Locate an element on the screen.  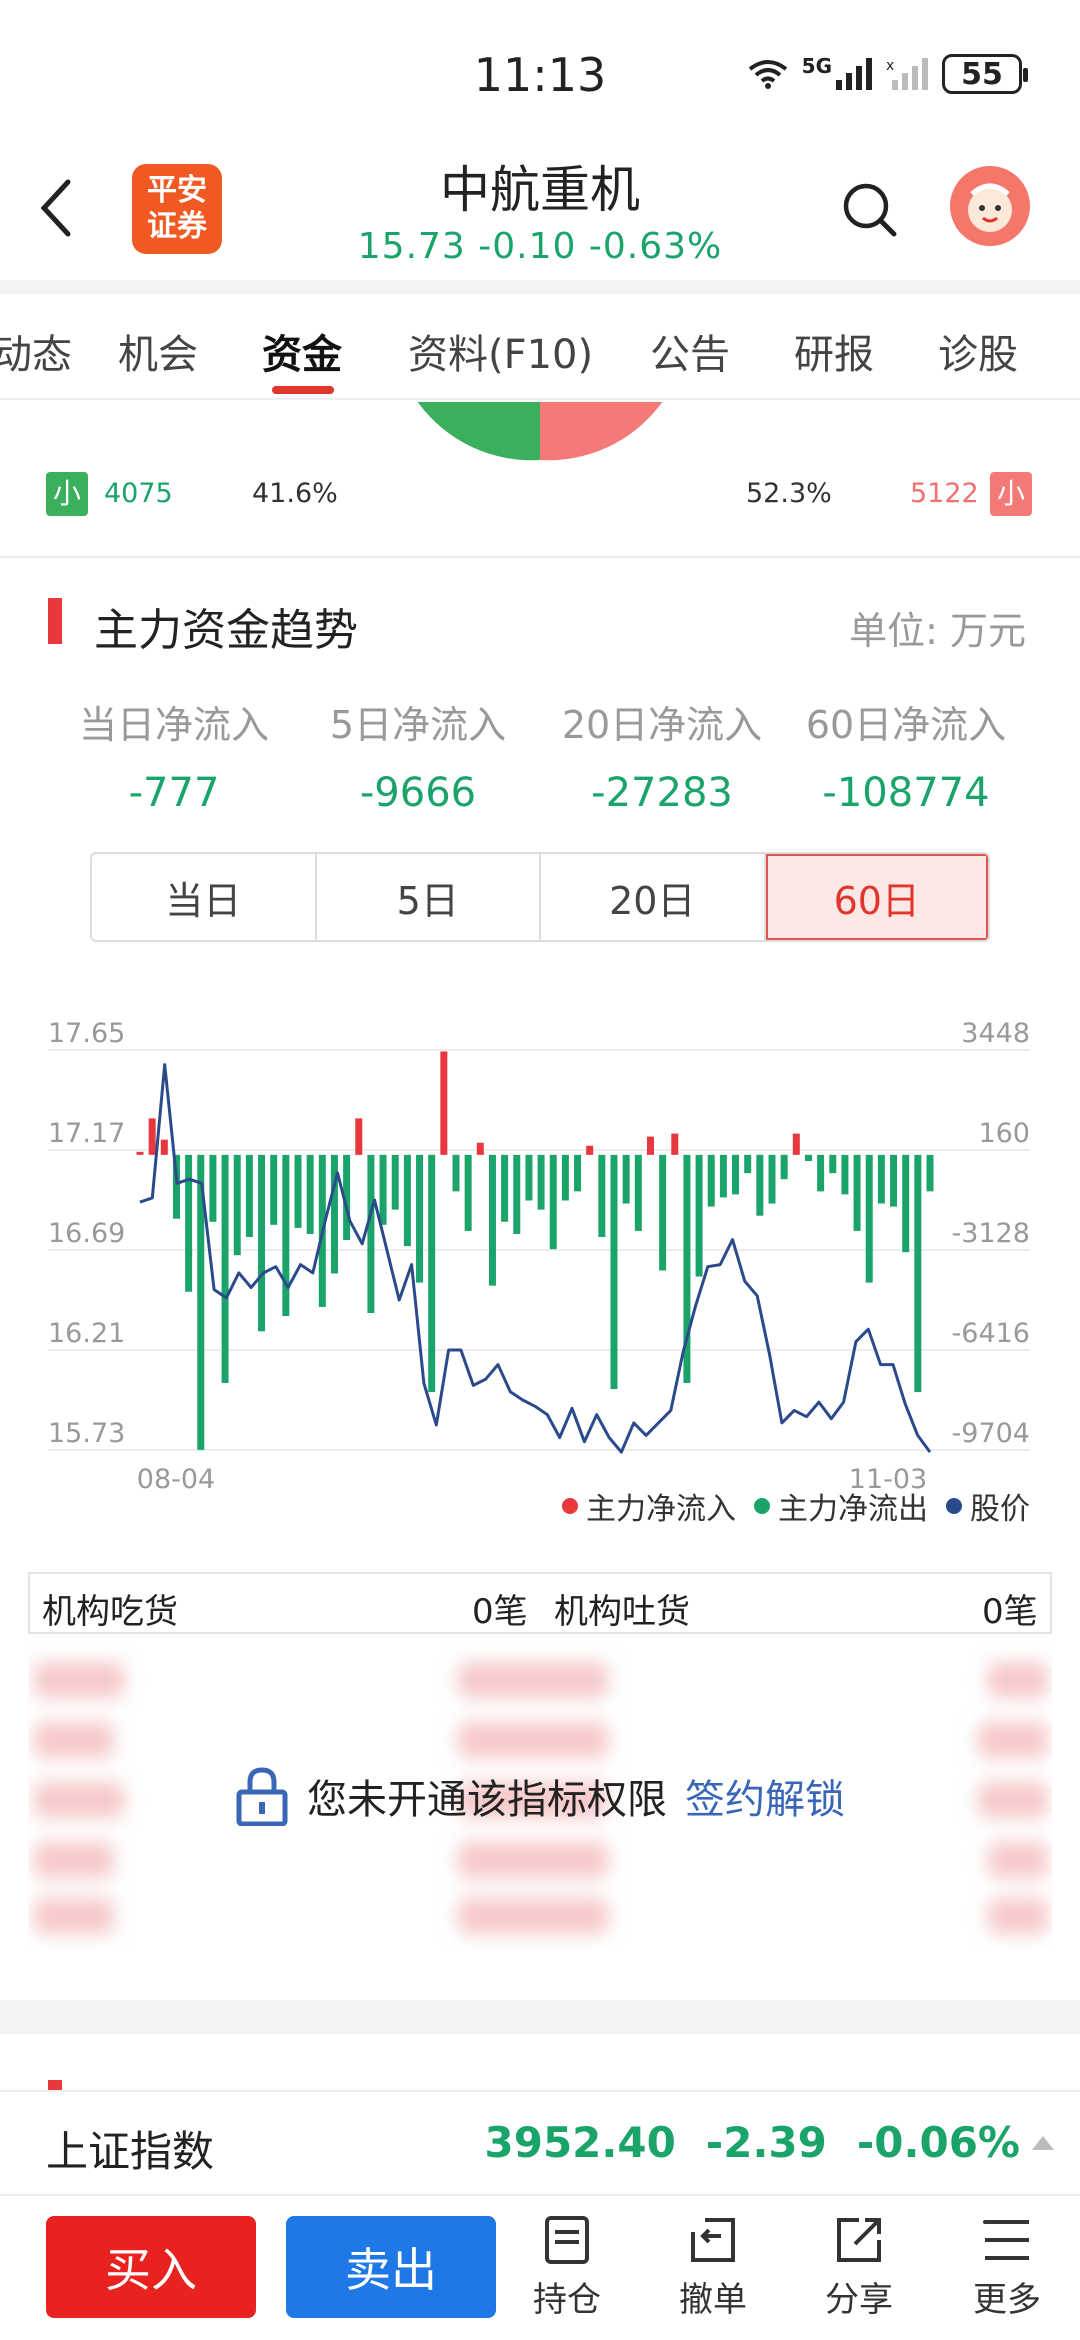
index-values: 3952.40 -2.39 -0.06% is located at coordinates (753, 2142).